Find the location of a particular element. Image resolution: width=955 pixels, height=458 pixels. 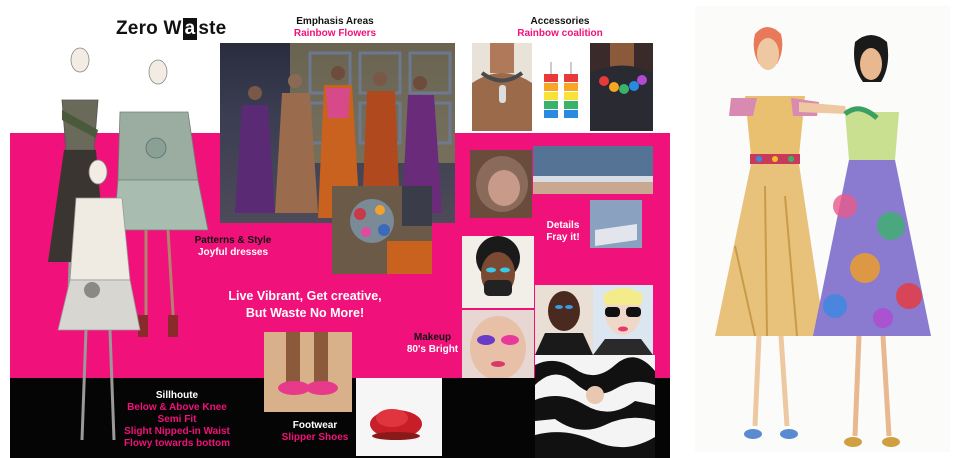

denim-cuff-art is located at coordinates (616, 224).